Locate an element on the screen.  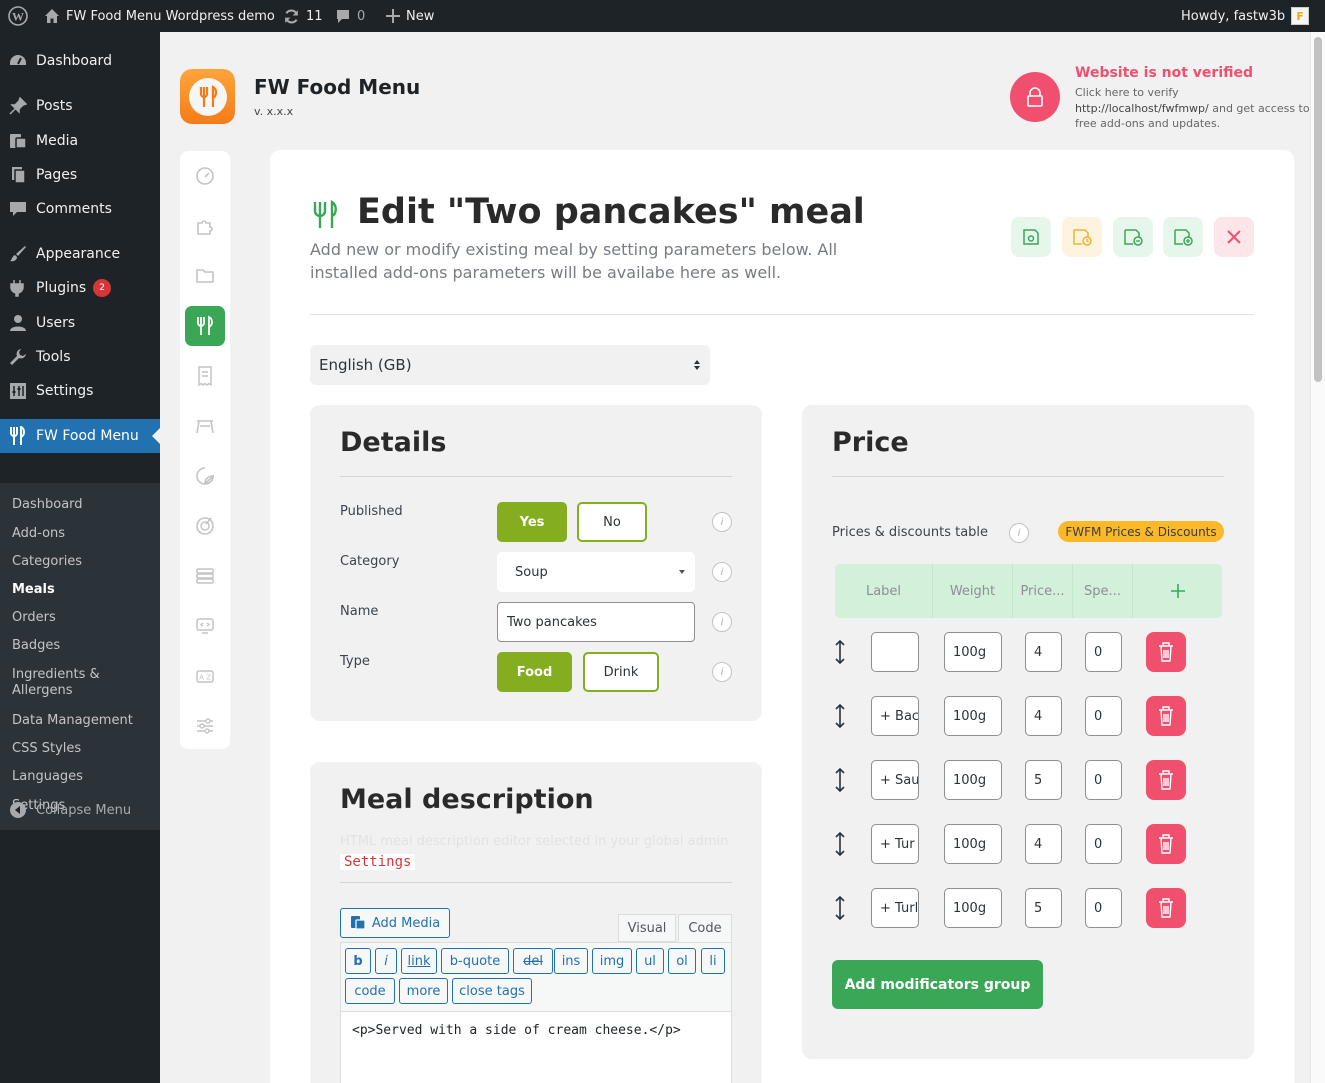
settings-code-link: Settings is located at coordinates (378, 862).